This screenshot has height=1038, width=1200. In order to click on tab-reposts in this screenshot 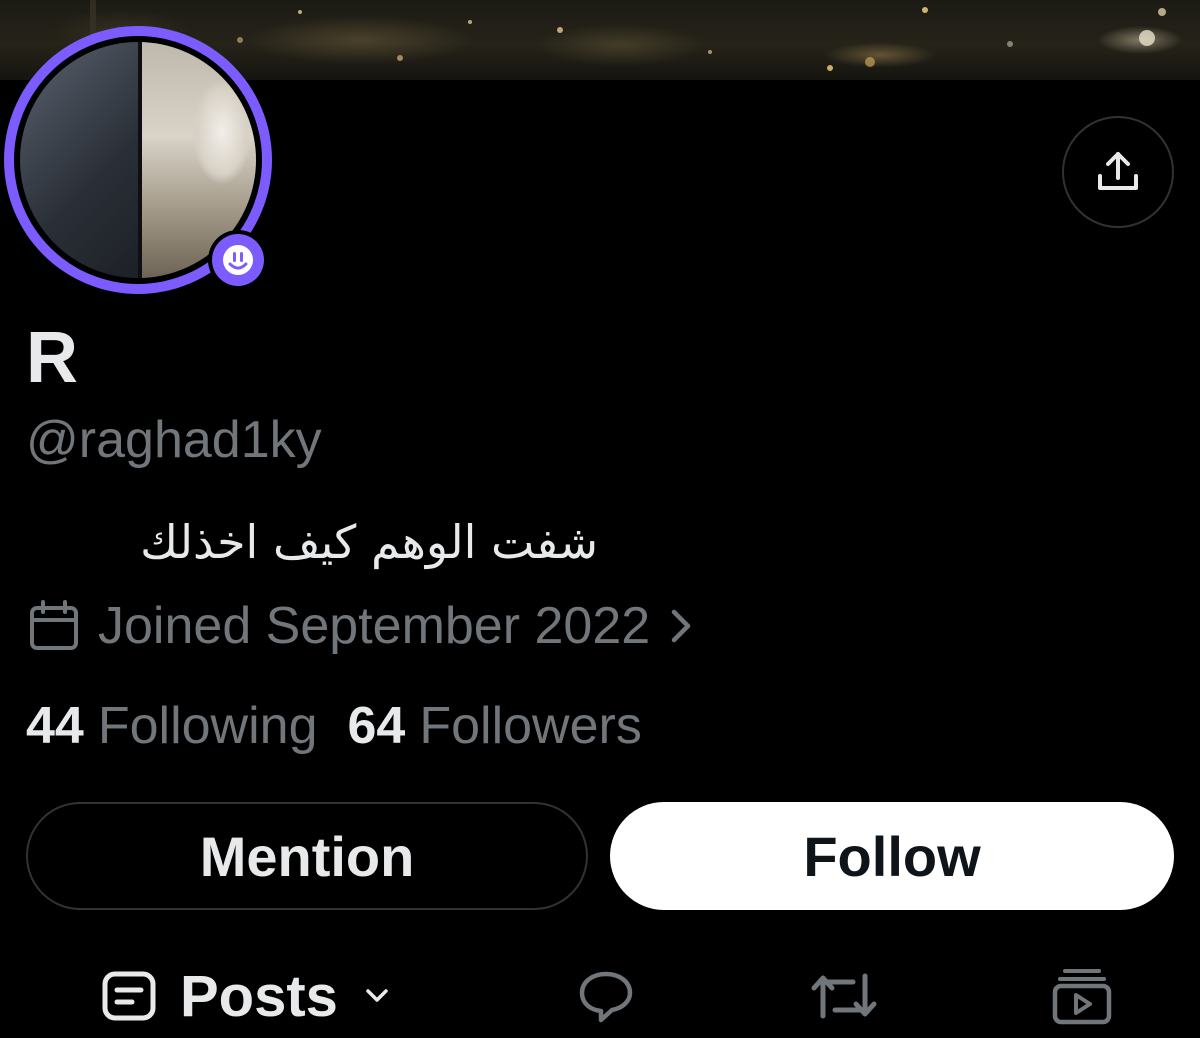, I will do `click(844, 996)`.